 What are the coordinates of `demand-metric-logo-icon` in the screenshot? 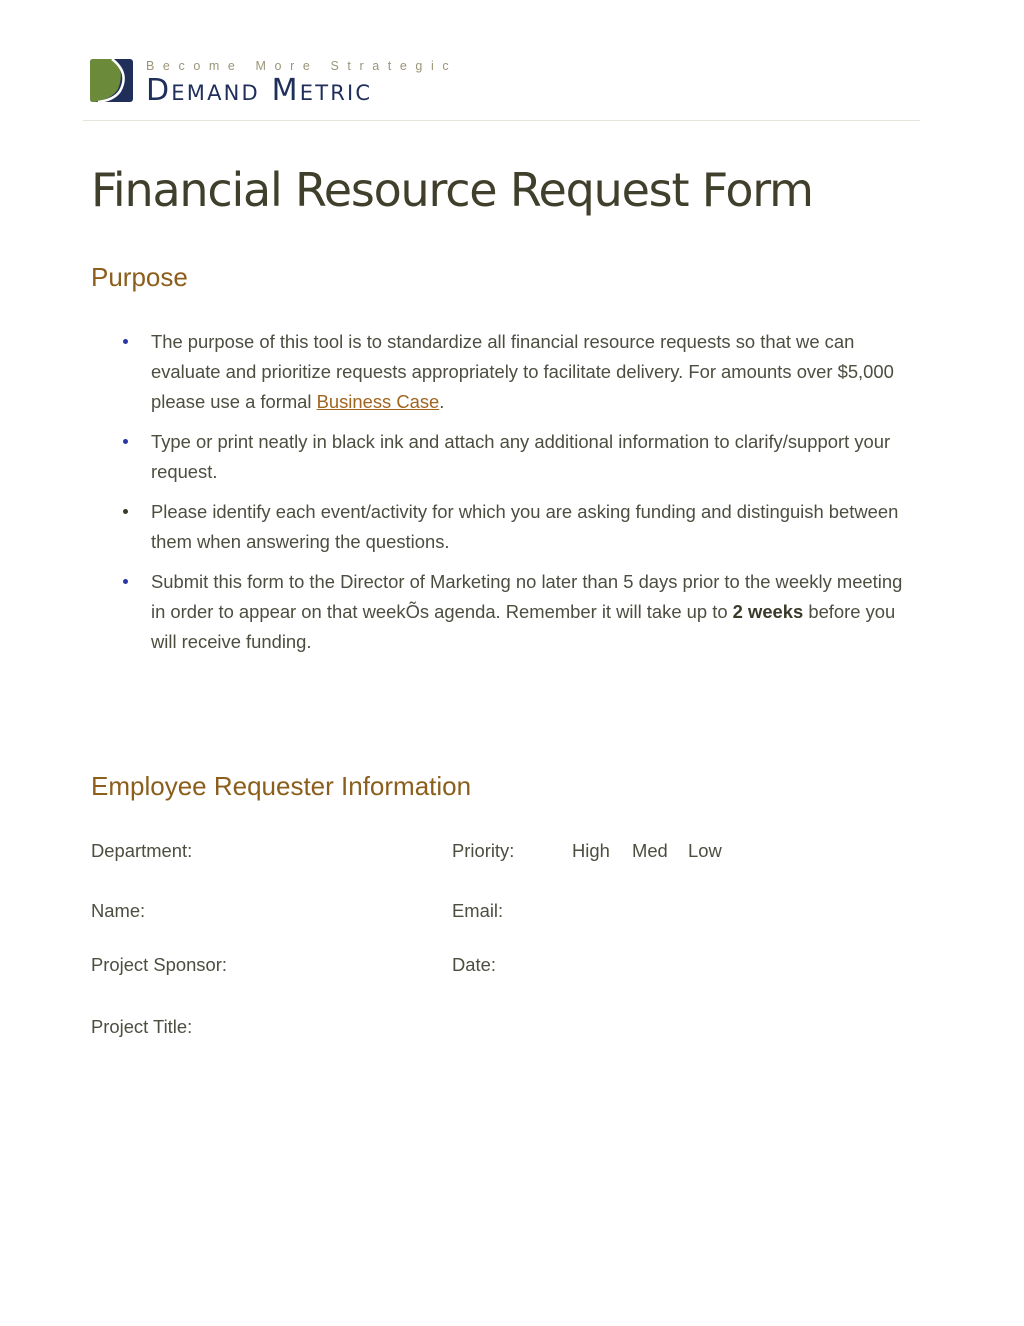 It's located at (111, 80).